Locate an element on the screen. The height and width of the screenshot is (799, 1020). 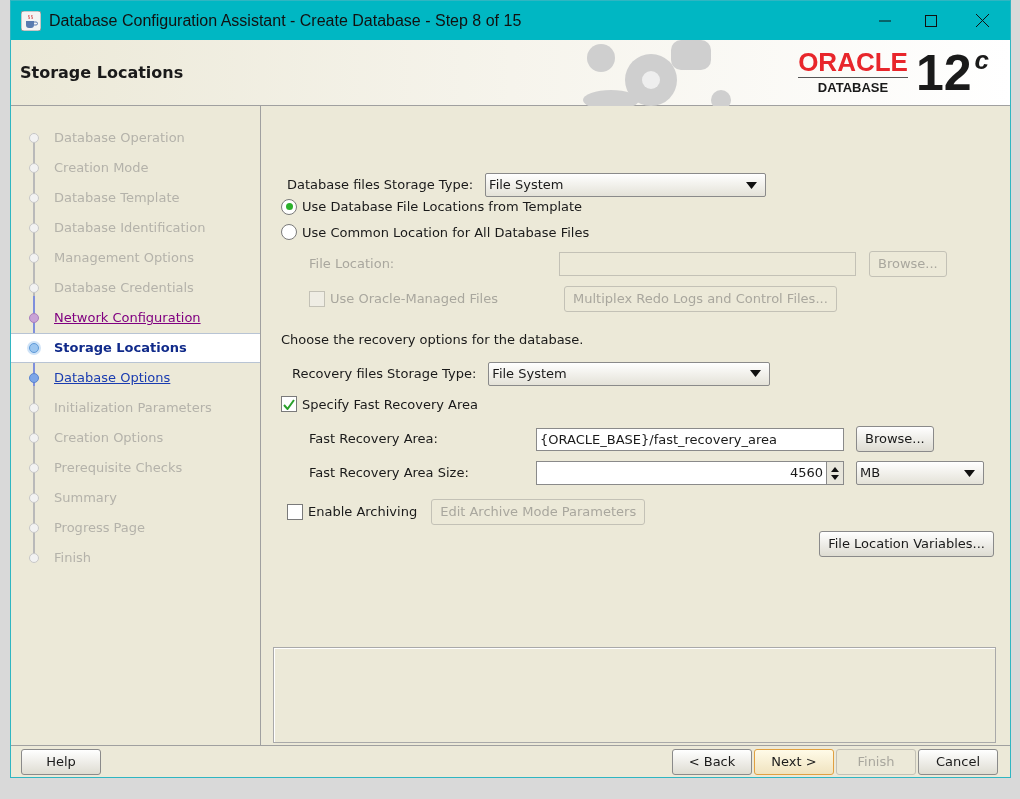
field-label: Fast Recovery Area: is located at coordinates (374, 439).